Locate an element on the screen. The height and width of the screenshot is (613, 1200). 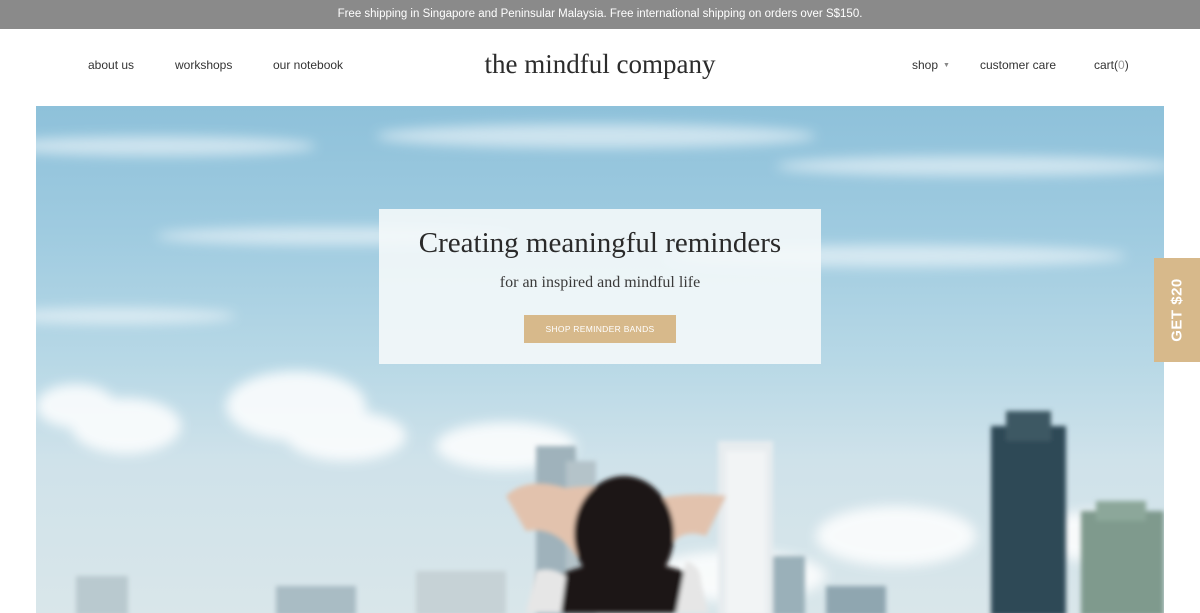
nav-cart: cart(0) is located at coordinates (1111, 65).